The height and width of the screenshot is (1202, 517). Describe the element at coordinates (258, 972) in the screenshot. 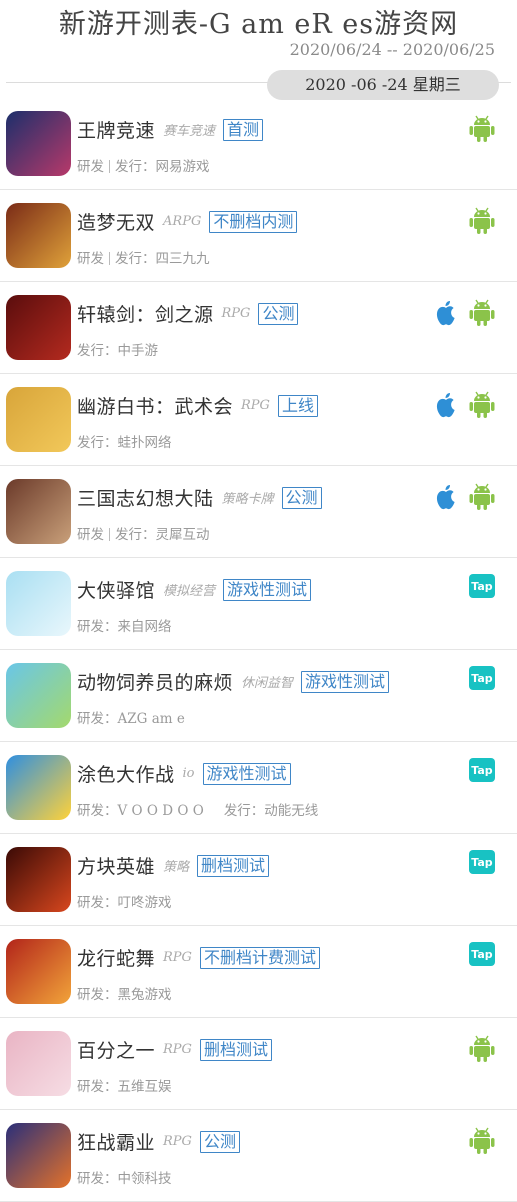

I see `game-row-10: 龙行蛇舞 RPG 不删档计费测试 研发：黑兔游戏 Tap` at that location.